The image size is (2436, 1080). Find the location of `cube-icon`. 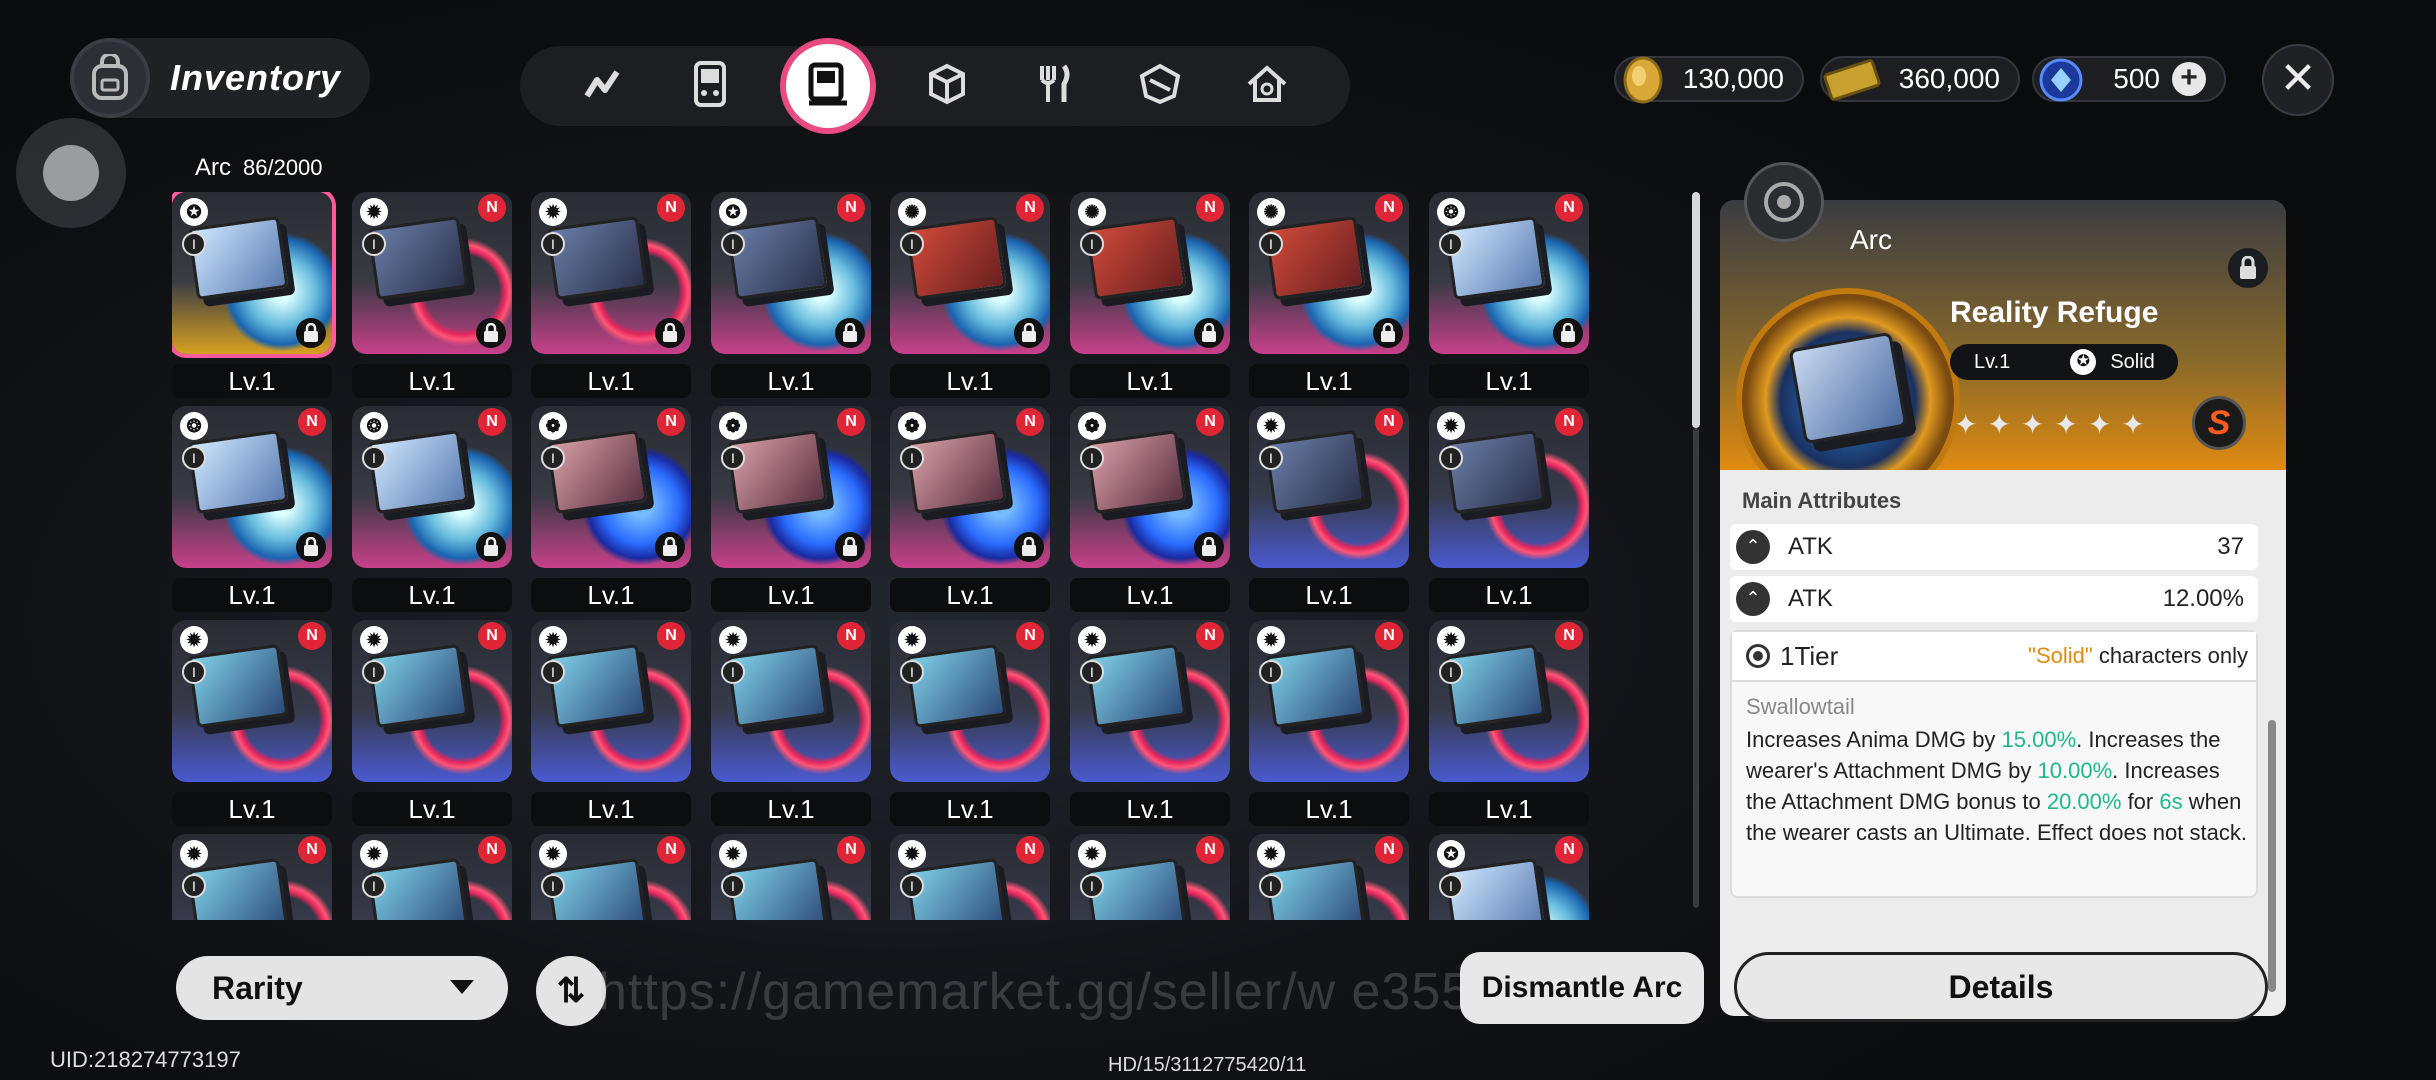

cube-icon is located at coordinates (947, 86).